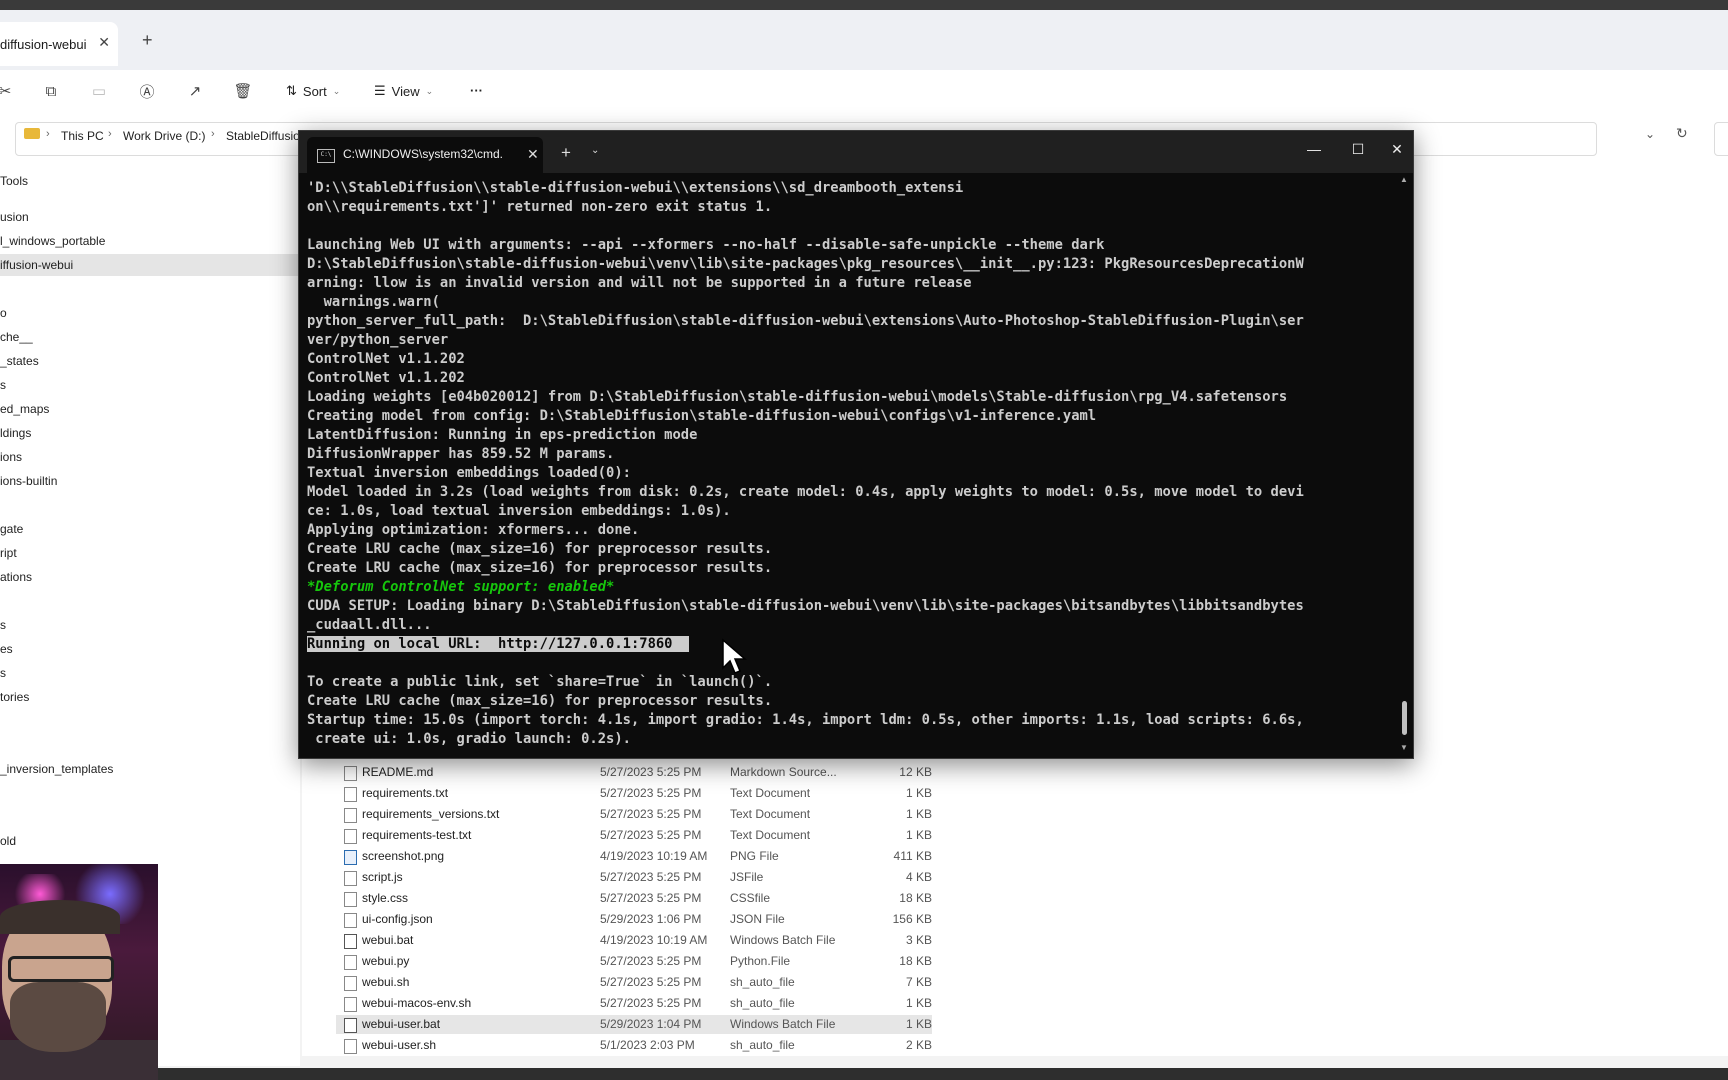  Describe the element at coordinates (401, 1024) in the screenshot. I see `file-name: webui-user.bat` at that location.